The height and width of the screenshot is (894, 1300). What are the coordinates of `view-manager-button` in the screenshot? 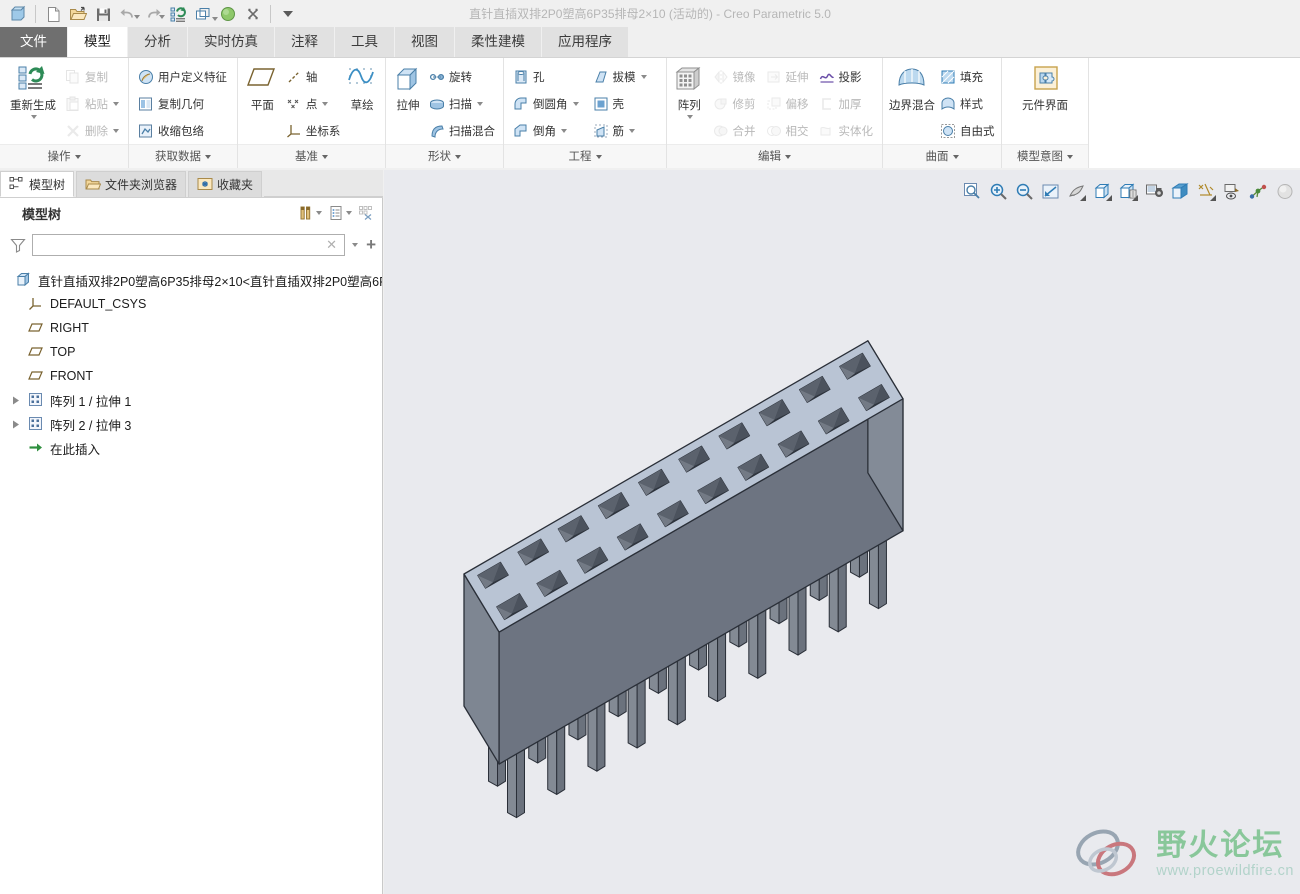 It's located at (1154, 191).